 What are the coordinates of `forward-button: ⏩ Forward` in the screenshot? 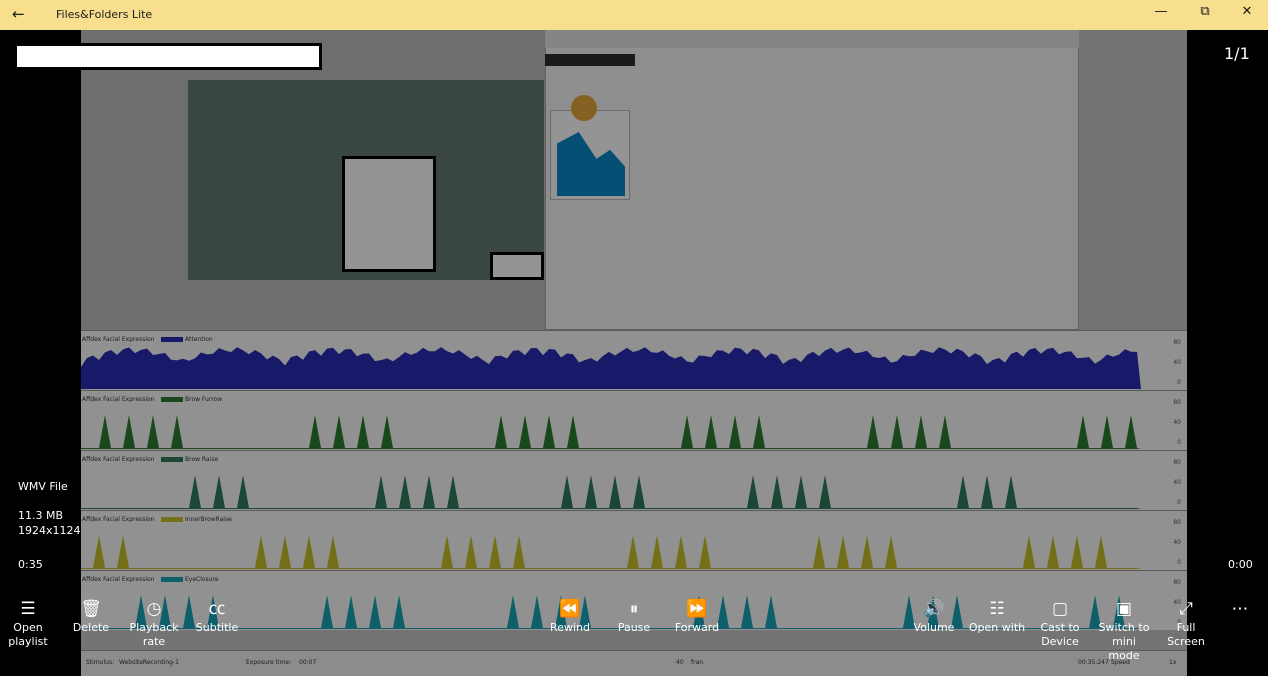 It's located at (697, 616).